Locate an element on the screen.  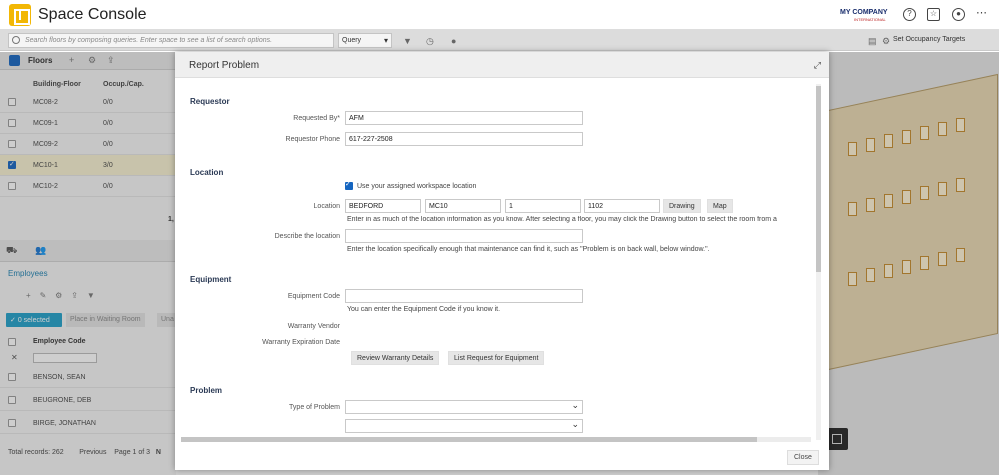
more-icon: ⋯ is located at coordinates (981, 14).